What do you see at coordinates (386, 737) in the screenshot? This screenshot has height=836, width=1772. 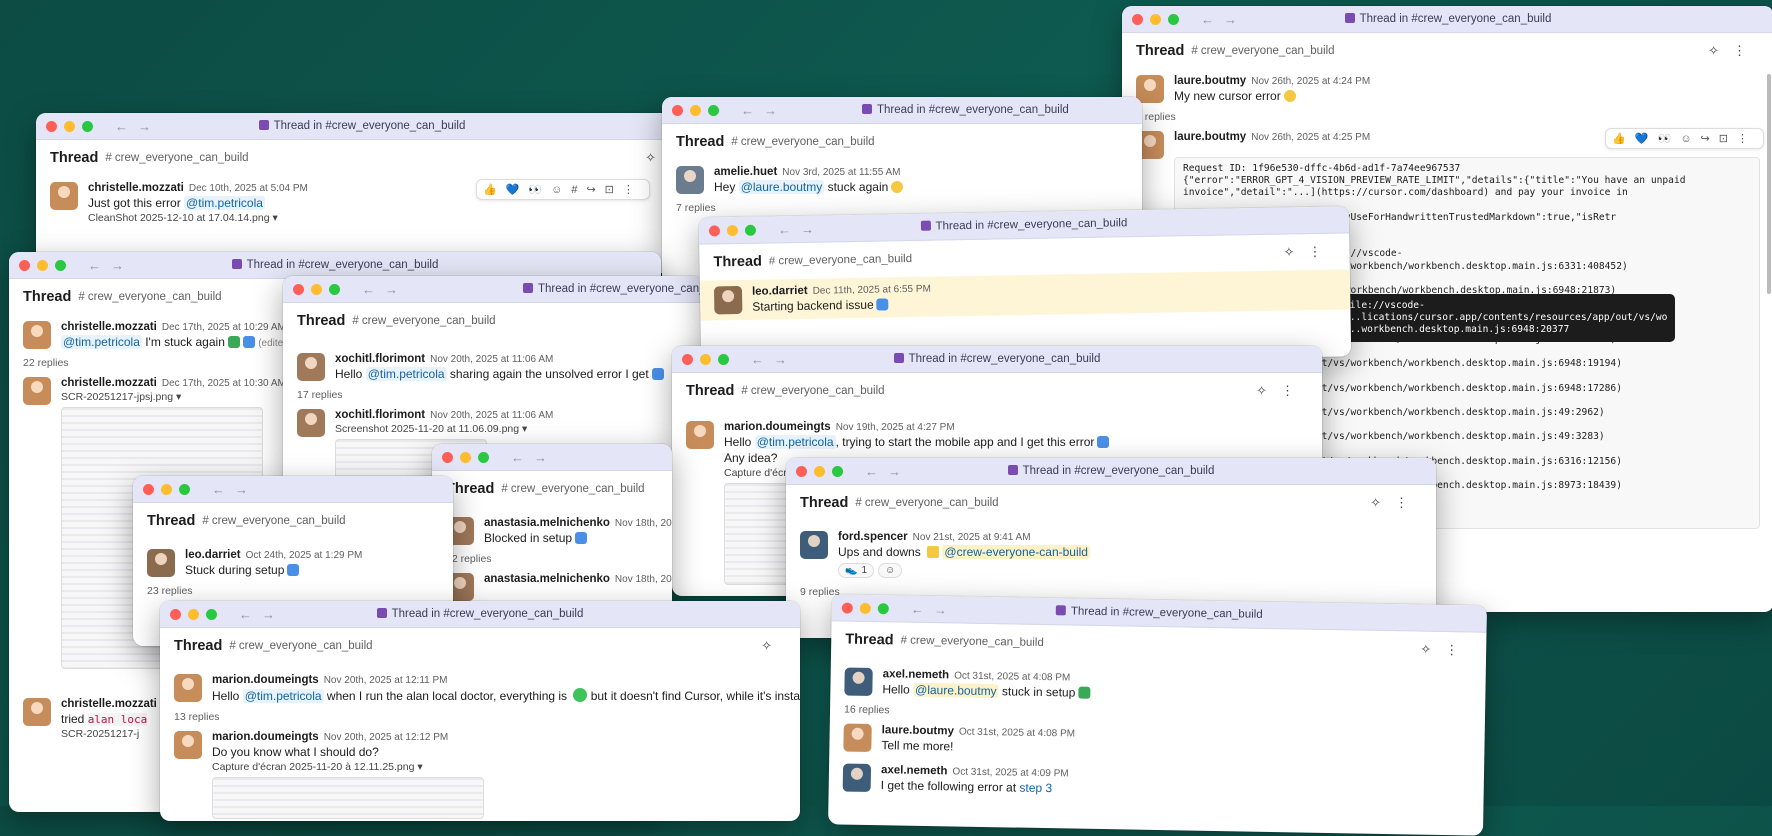 I see `timestamp: Nov 20th, 2025 at 12:12 PM` at bounding box center [386, 737].